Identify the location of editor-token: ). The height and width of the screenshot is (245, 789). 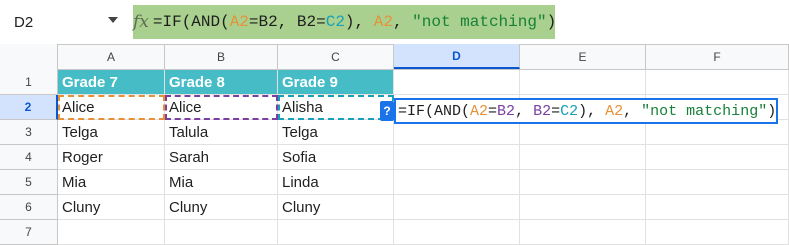
(772, 111).